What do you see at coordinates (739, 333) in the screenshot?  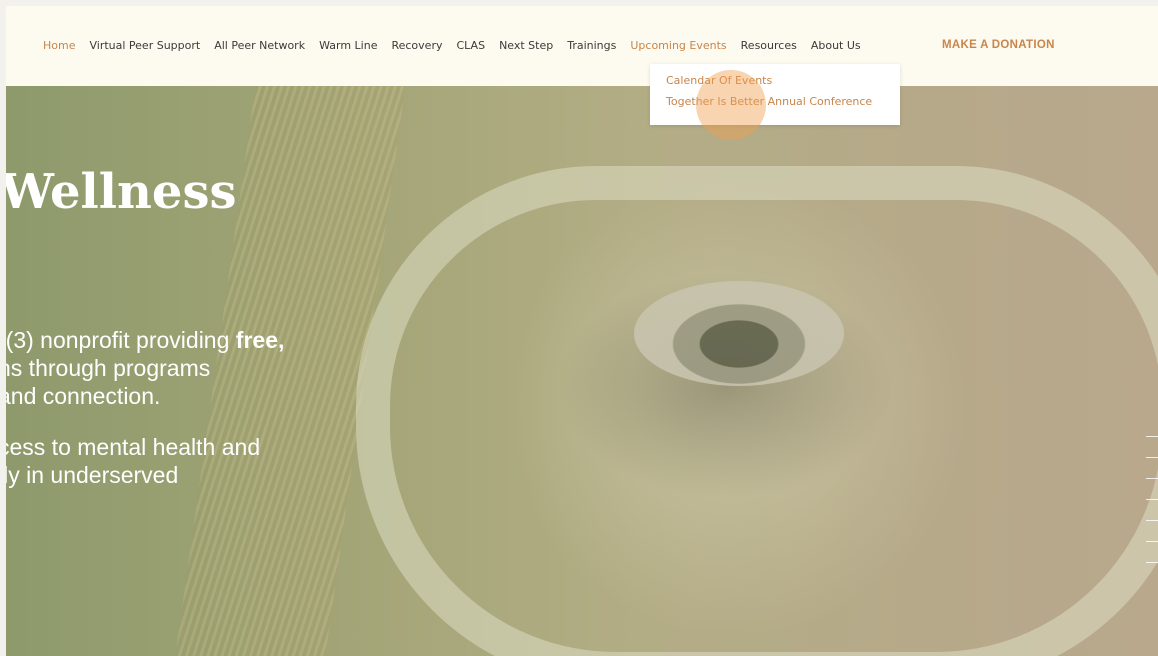 I see `hero-background-eye` at bounding box center [739, 333].